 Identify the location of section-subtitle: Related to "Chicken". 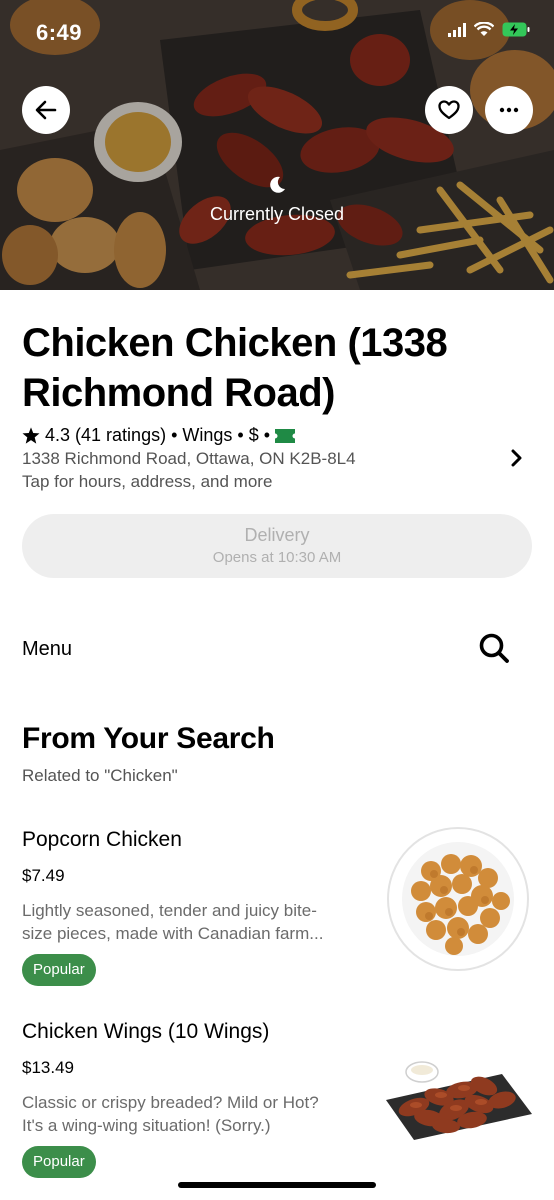
(100, 775).